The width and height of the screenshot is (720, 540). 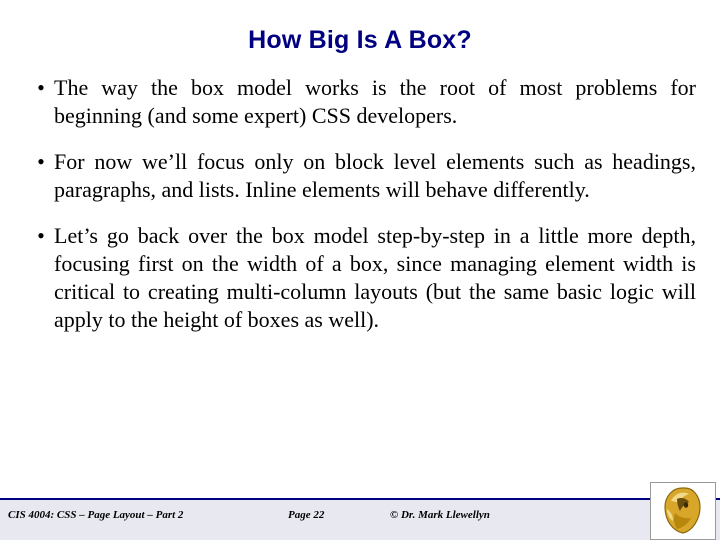 I want to click on pegasus-icon, so click(x=682, y=510).